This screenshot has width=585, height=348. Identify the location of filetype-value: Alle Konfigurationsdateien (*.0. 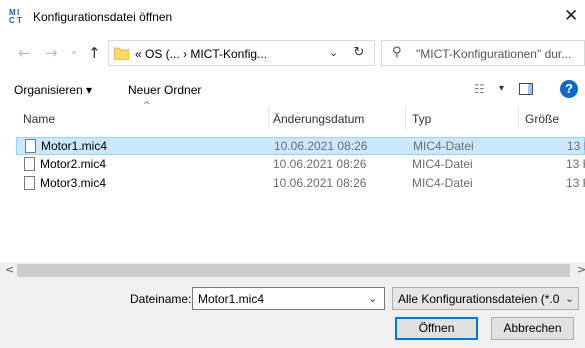
(478, 299).